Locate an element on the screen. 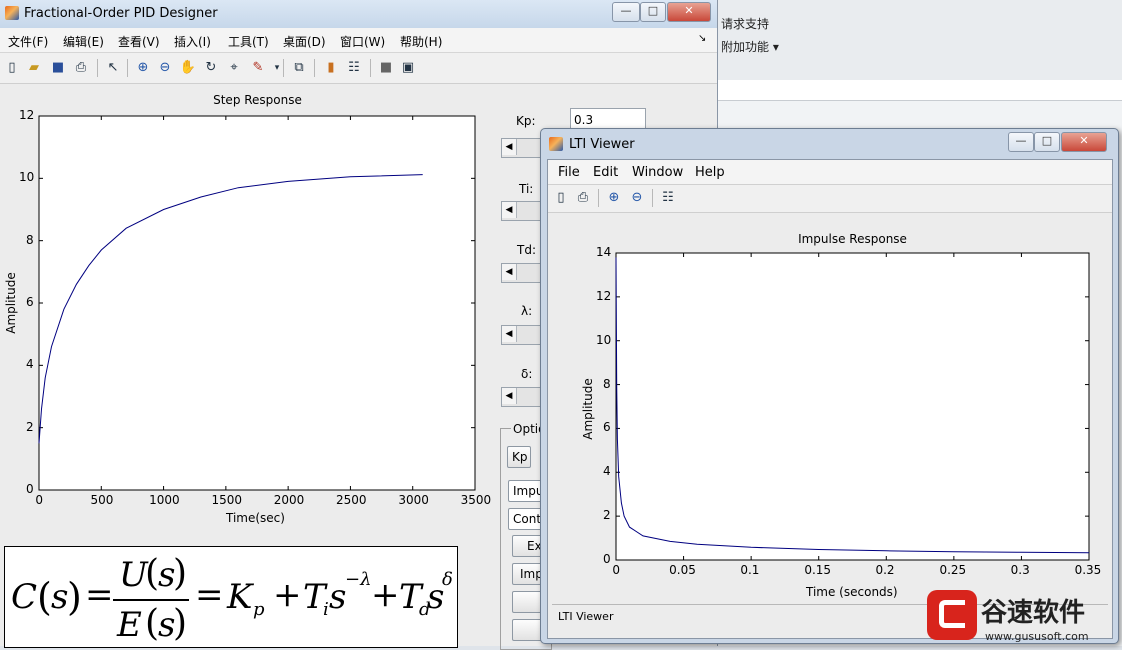  menu-insert: 插入(I) is located at coordinates (192, 41).